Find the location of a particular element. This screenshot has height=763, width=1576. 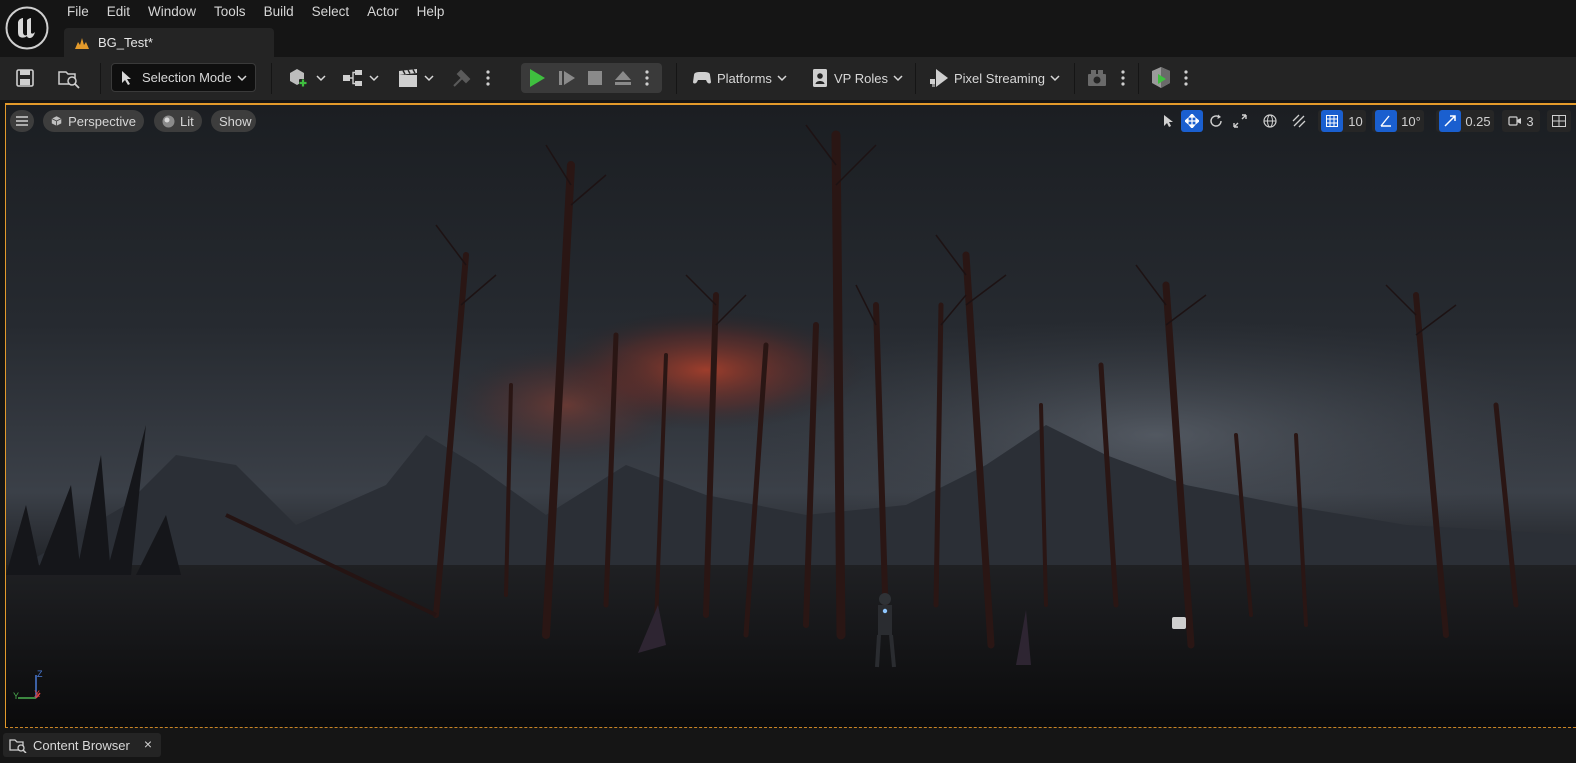

unreal-logo-icon is located at coordinates (27, 28).